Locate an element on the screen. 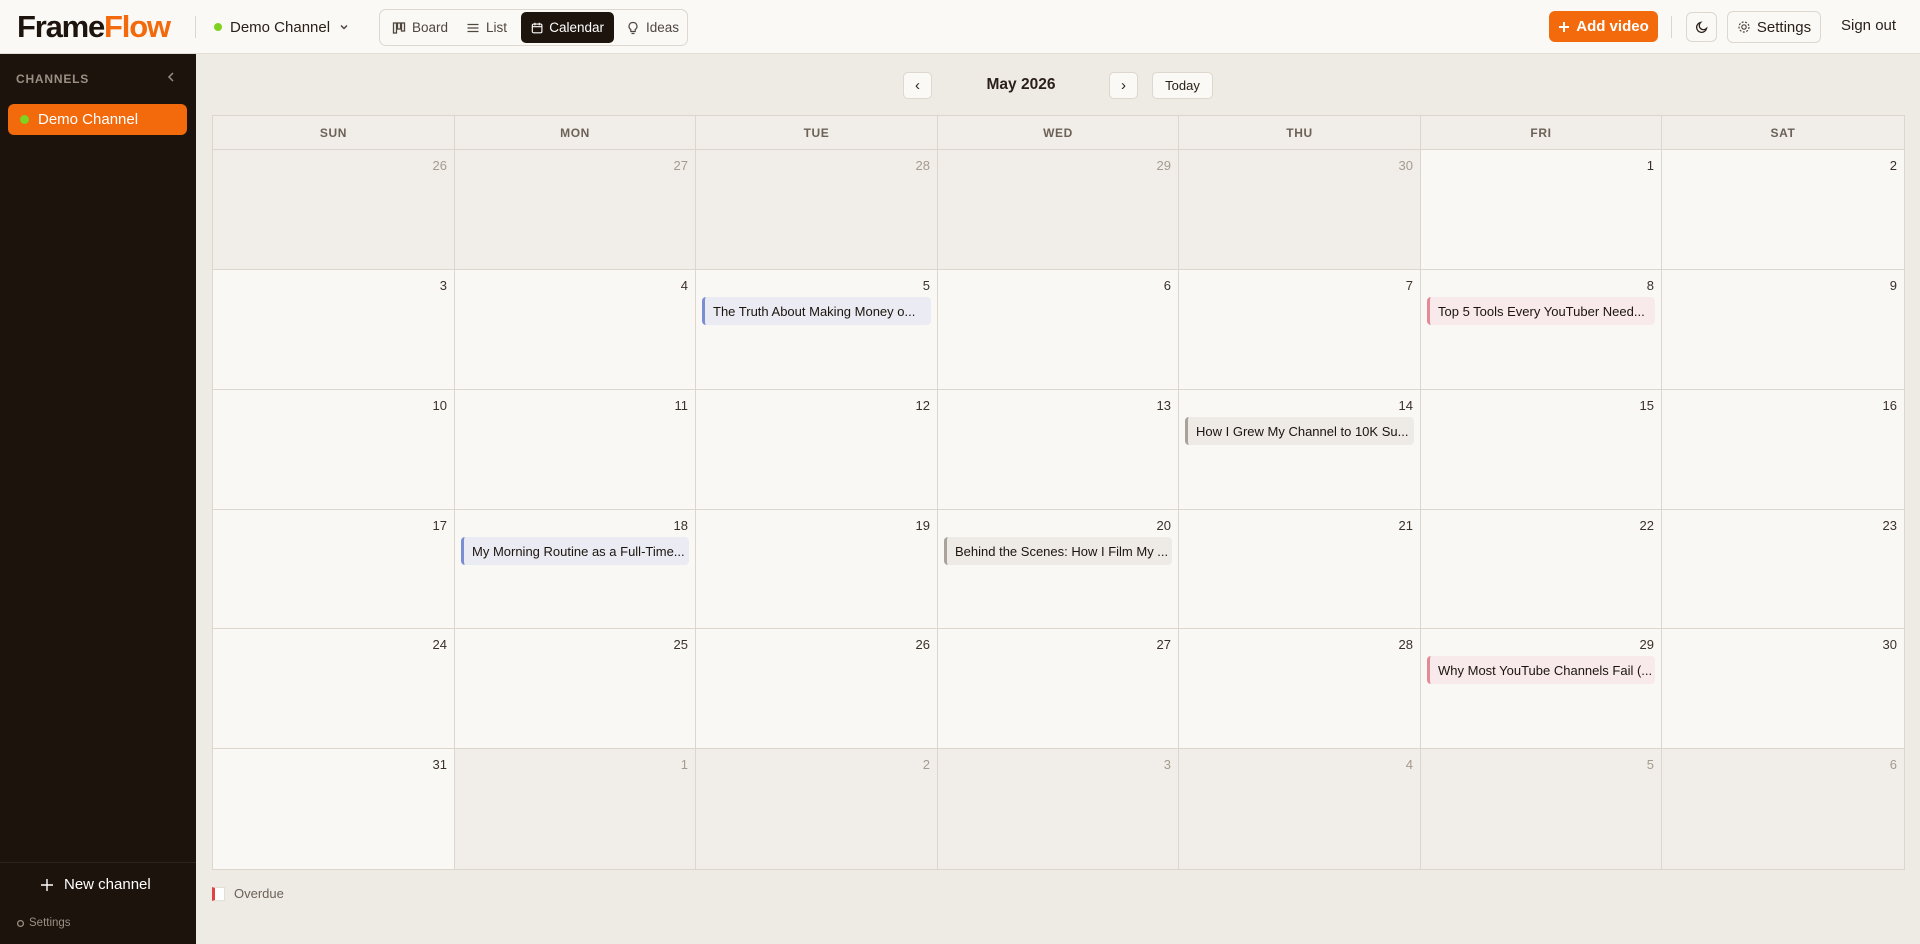 This screenshot has width=1920, height=944. day-number: 18 is located at coordinates (680, 525).